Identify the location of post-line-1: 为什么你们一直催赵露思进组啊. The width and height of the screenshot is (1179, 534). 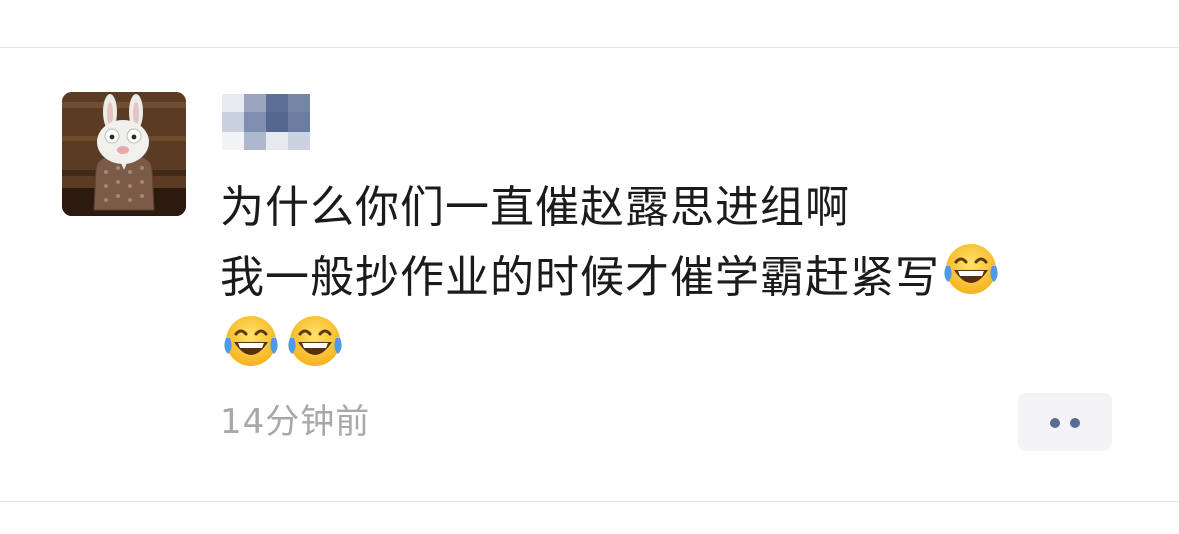
(535, 207).